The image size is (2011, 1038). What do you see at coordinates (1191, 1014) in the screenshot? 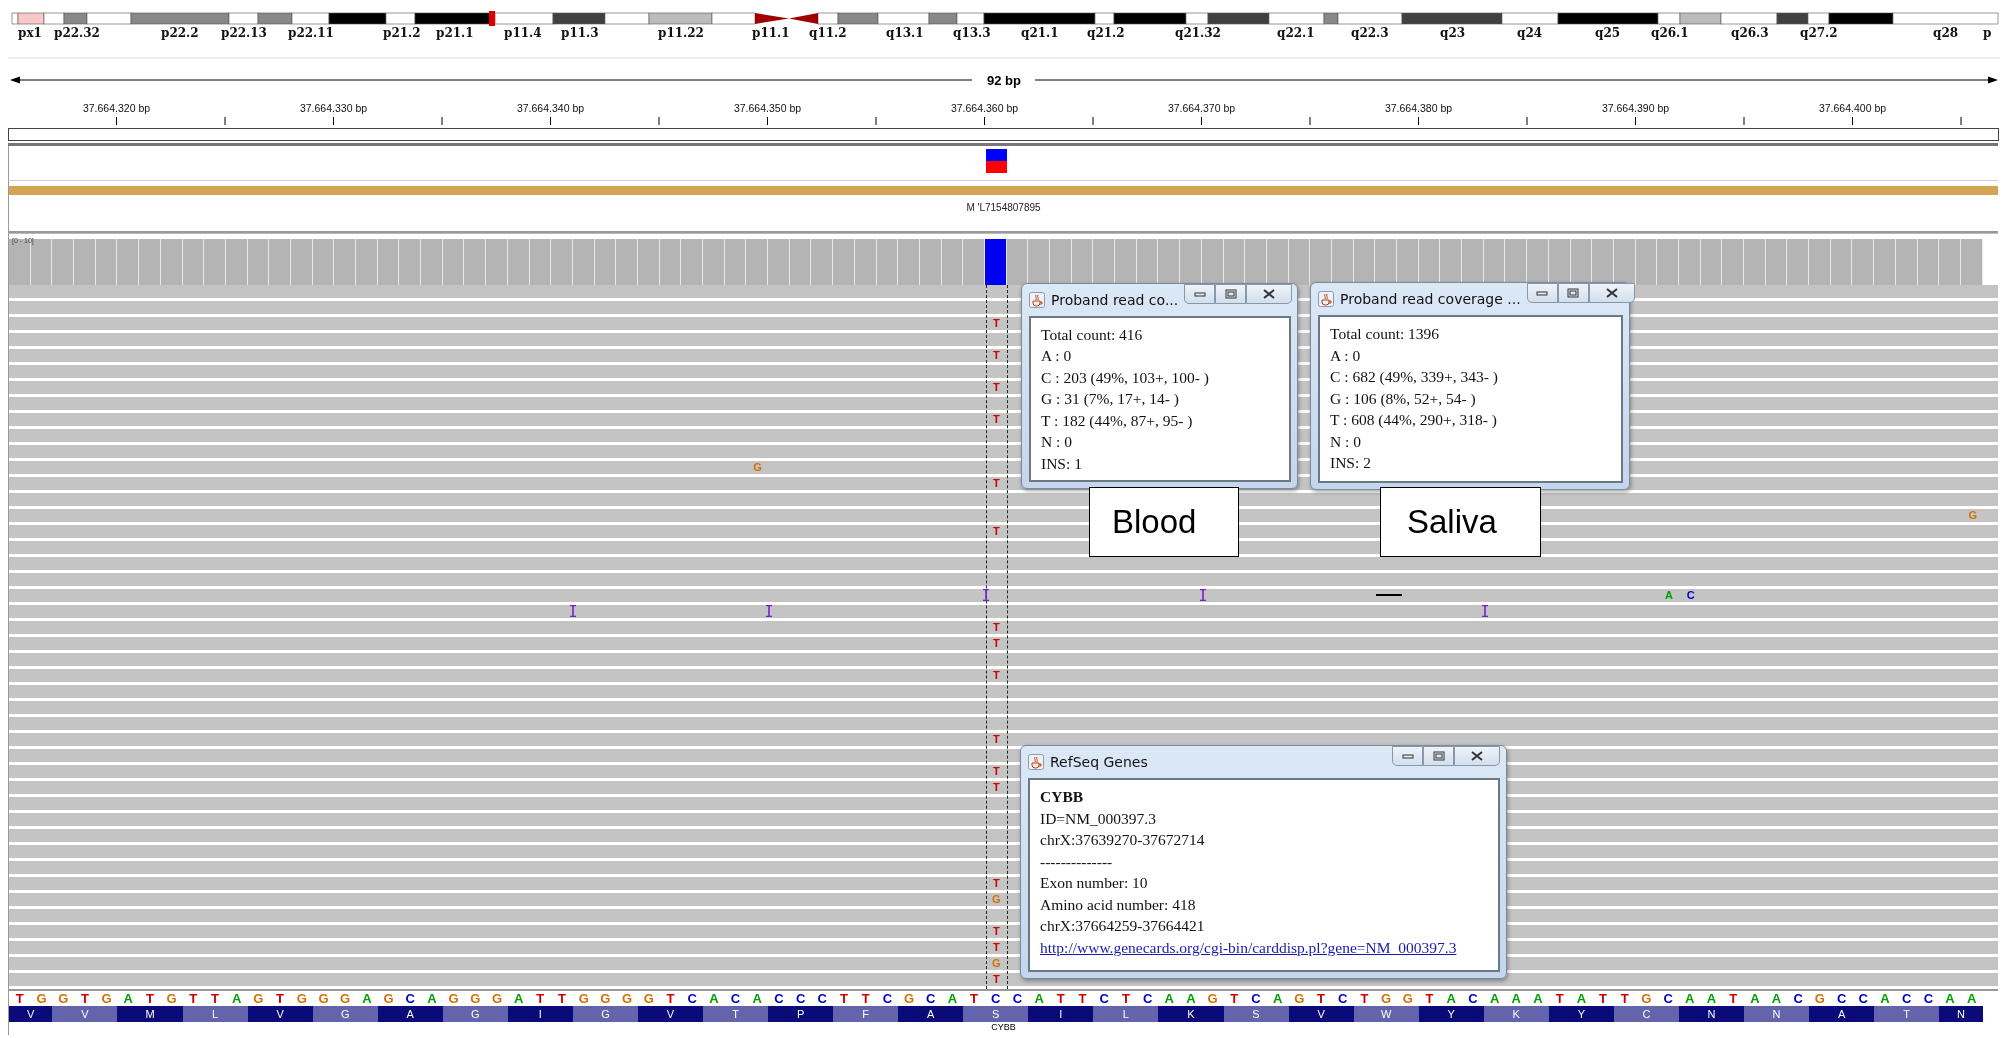
I see `amino-acid-cell: K` at bounding box center [1191, 1014].